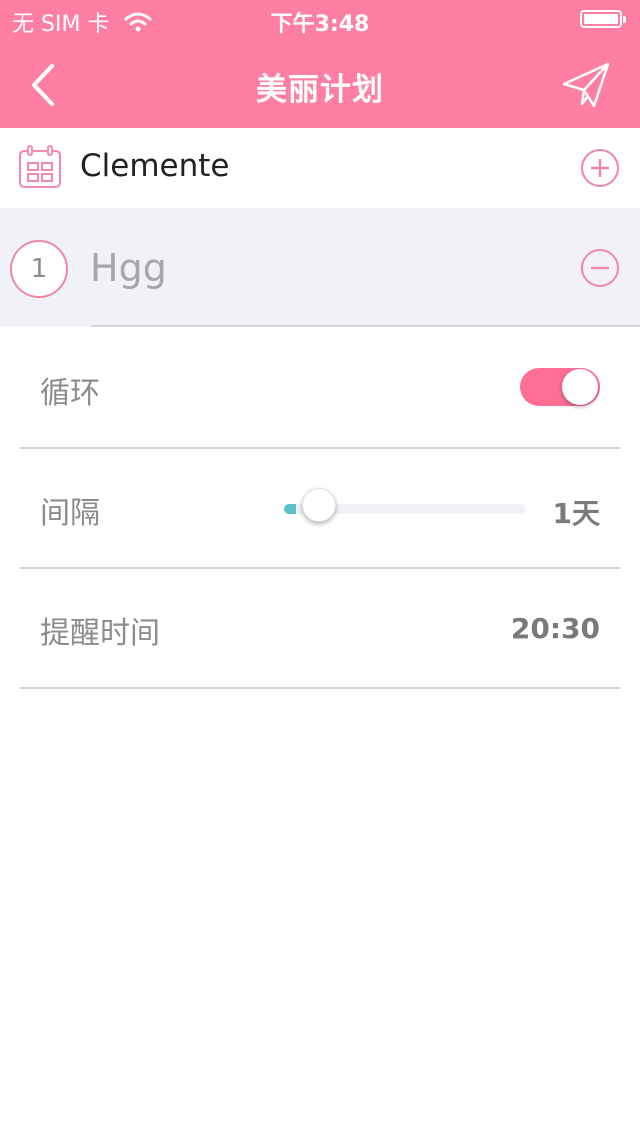 The width and height of the screenshot is (640, 1136). I want to click on item-name: Hgg, so click(128, 268).